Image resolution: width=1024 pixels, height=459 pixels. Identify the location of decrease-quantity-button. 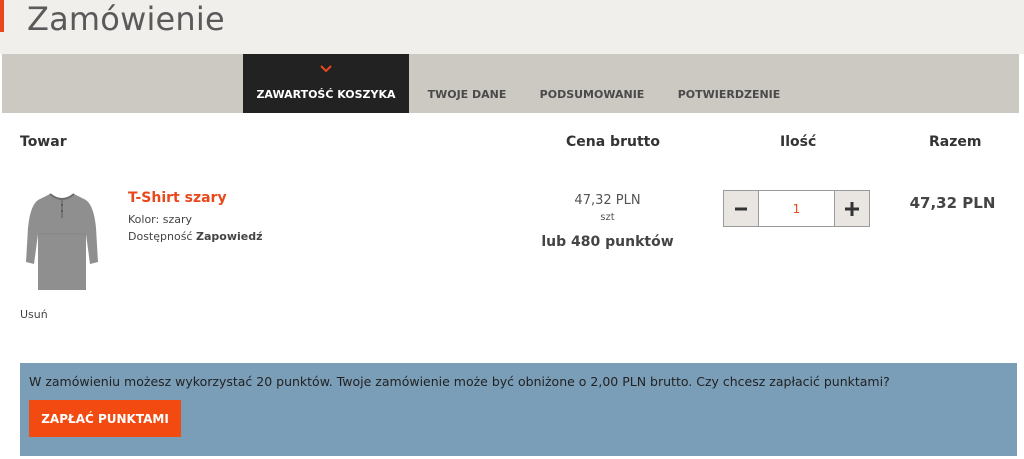
(741, 208).